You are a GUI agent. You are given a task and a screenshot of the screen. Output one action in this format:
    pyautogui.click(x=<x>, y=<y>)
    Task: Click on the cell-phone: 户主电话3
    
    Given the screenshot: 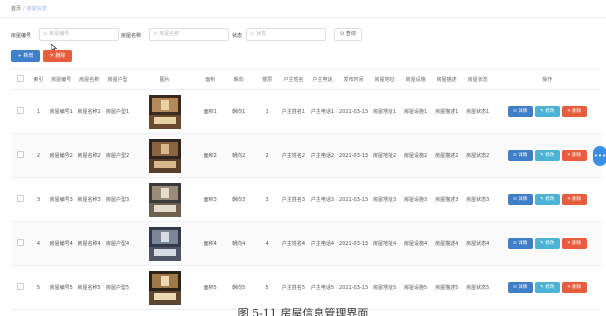 What is the action you would take?
    pyautogui.click(x=322, y=199)
    